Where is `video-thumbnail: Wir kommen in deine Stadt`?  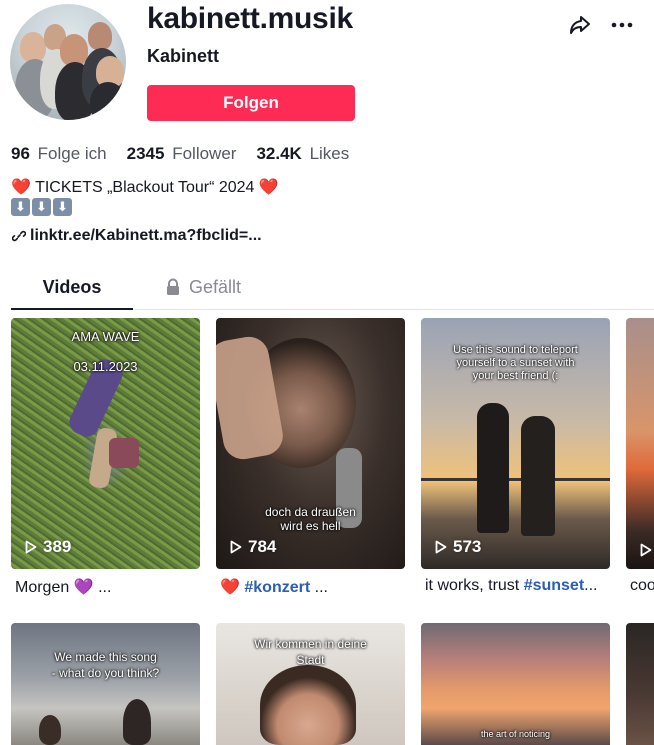
video-thumbnail: Wir kommen in deine Stadt is located at coordinates (310, 684).